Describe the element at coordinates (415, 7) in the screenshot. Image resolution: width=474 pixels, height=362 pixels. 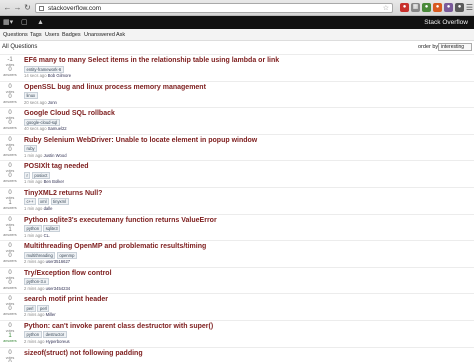
I see `extension-icon: ▦` at that location.